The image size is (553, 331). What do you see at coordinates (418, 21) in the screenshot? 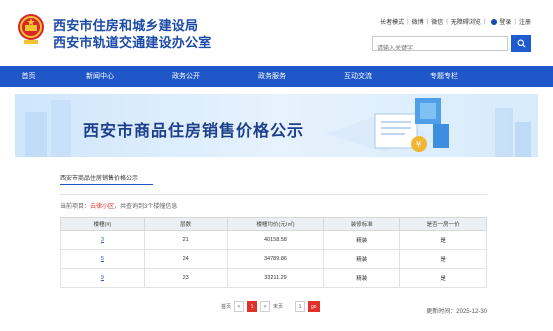
I see `weibo-link: 微博` at bounding box center [418, 21].